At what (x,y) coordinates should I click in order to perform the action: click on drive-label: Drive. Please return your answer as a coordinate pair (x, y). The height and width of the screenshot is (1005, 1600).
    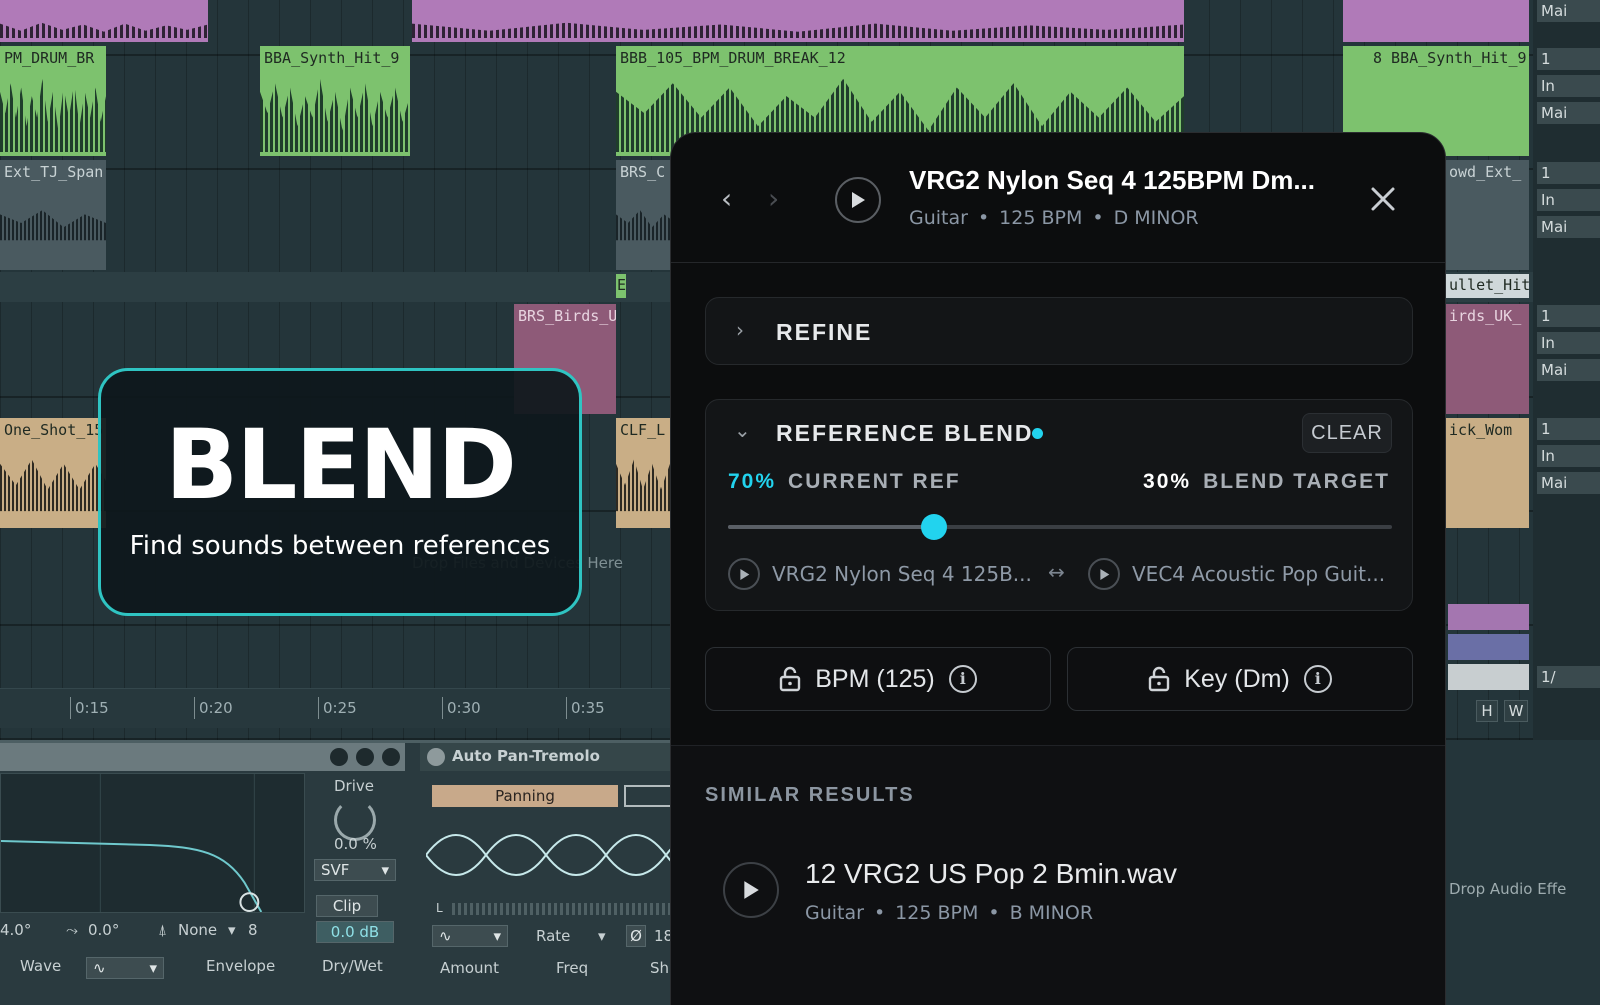
    Looking at the image, I should click on (354, 786).